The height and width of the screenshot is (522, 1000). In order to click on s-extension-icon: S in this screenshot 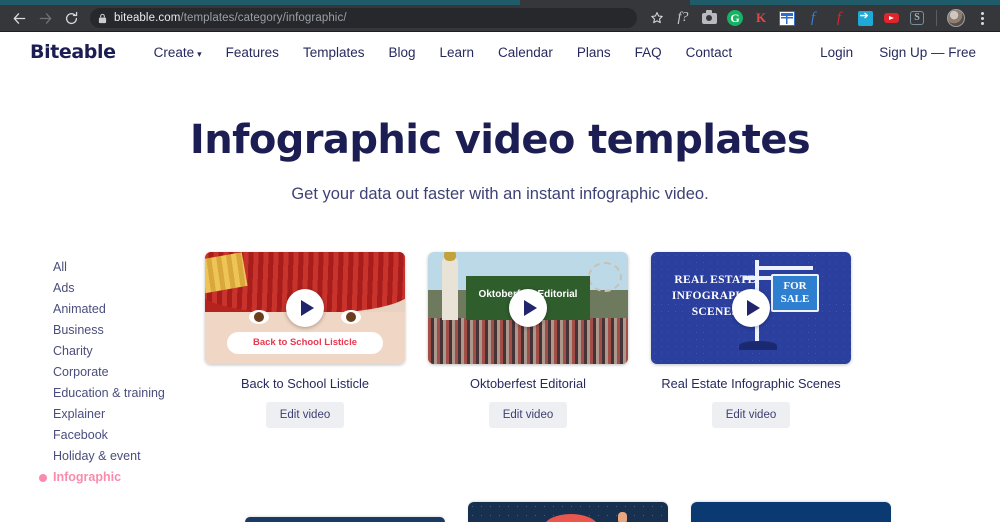, I will do `click(917, 18)`.